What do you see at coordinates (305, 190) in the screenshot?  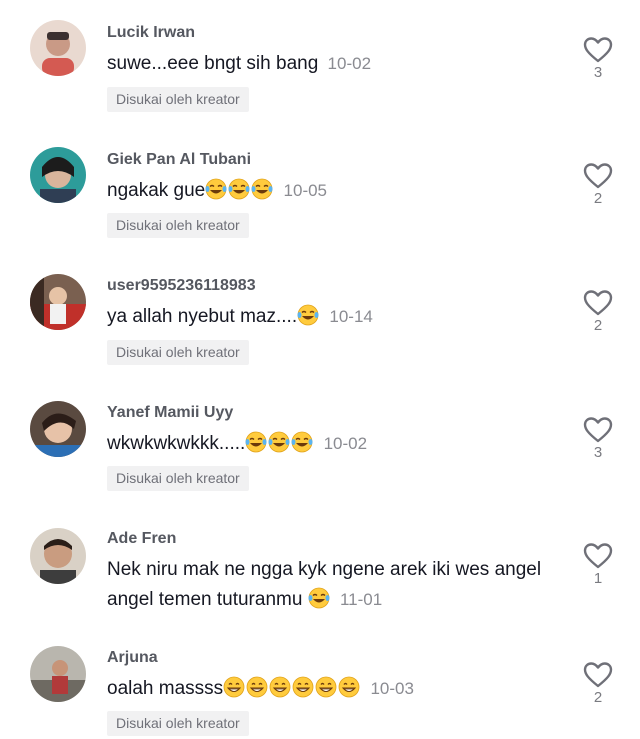 I see `comment-date: 10-05` at bounding box center [305, 190].